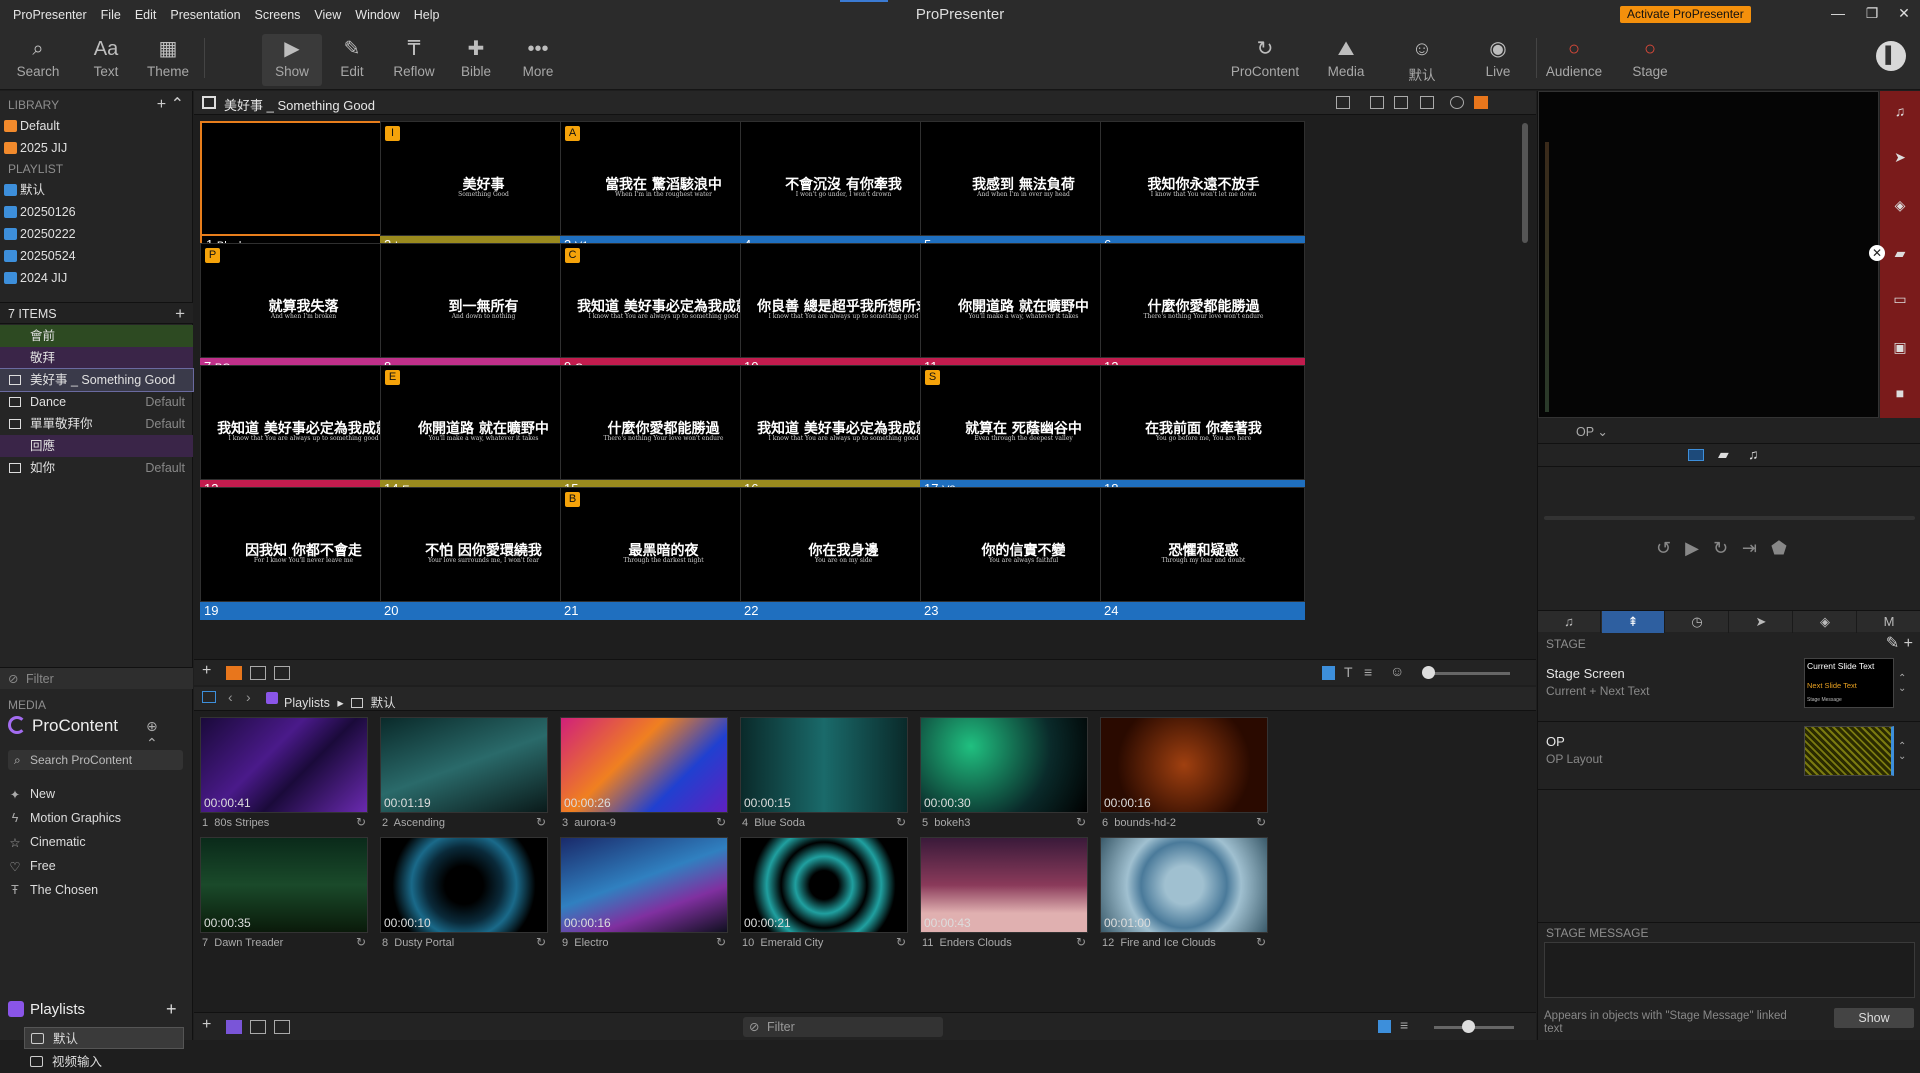 The height and width of the screenshot is (1073, 1920). I want to click on tab-audio: ♫, so click(1569, 622).